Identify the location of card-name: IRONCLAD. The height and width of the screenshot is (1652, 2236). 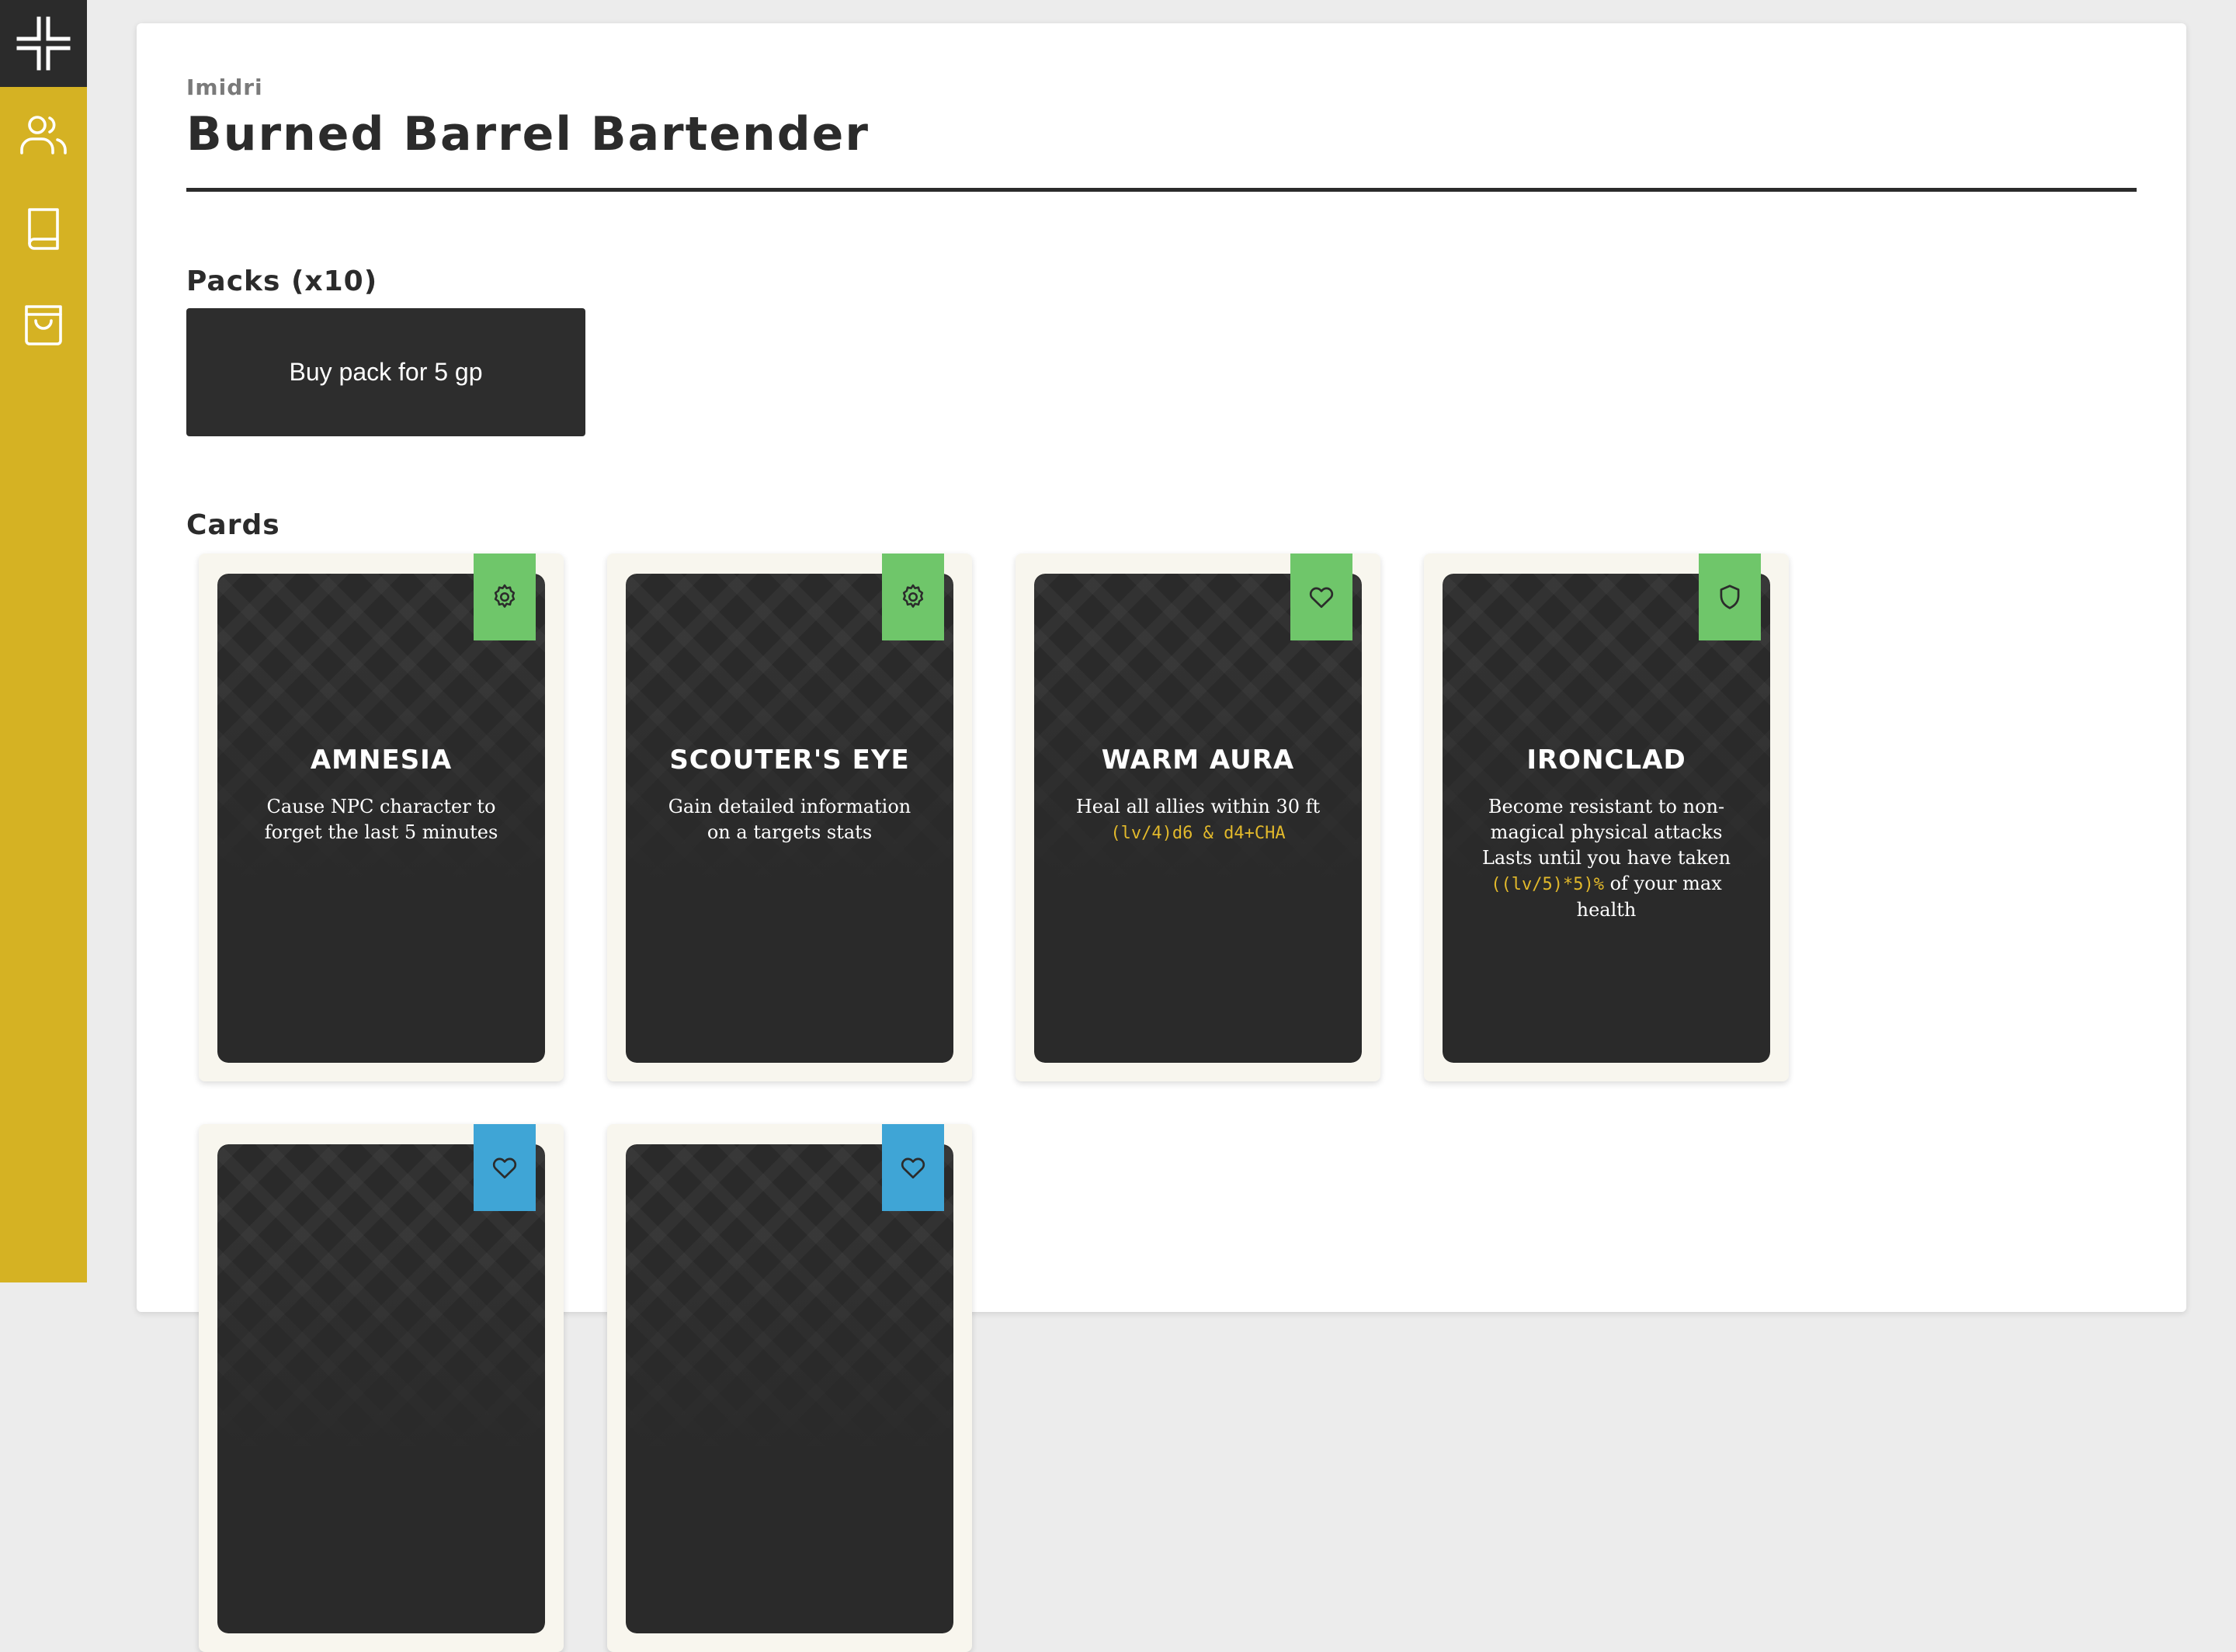
(1606, 760).